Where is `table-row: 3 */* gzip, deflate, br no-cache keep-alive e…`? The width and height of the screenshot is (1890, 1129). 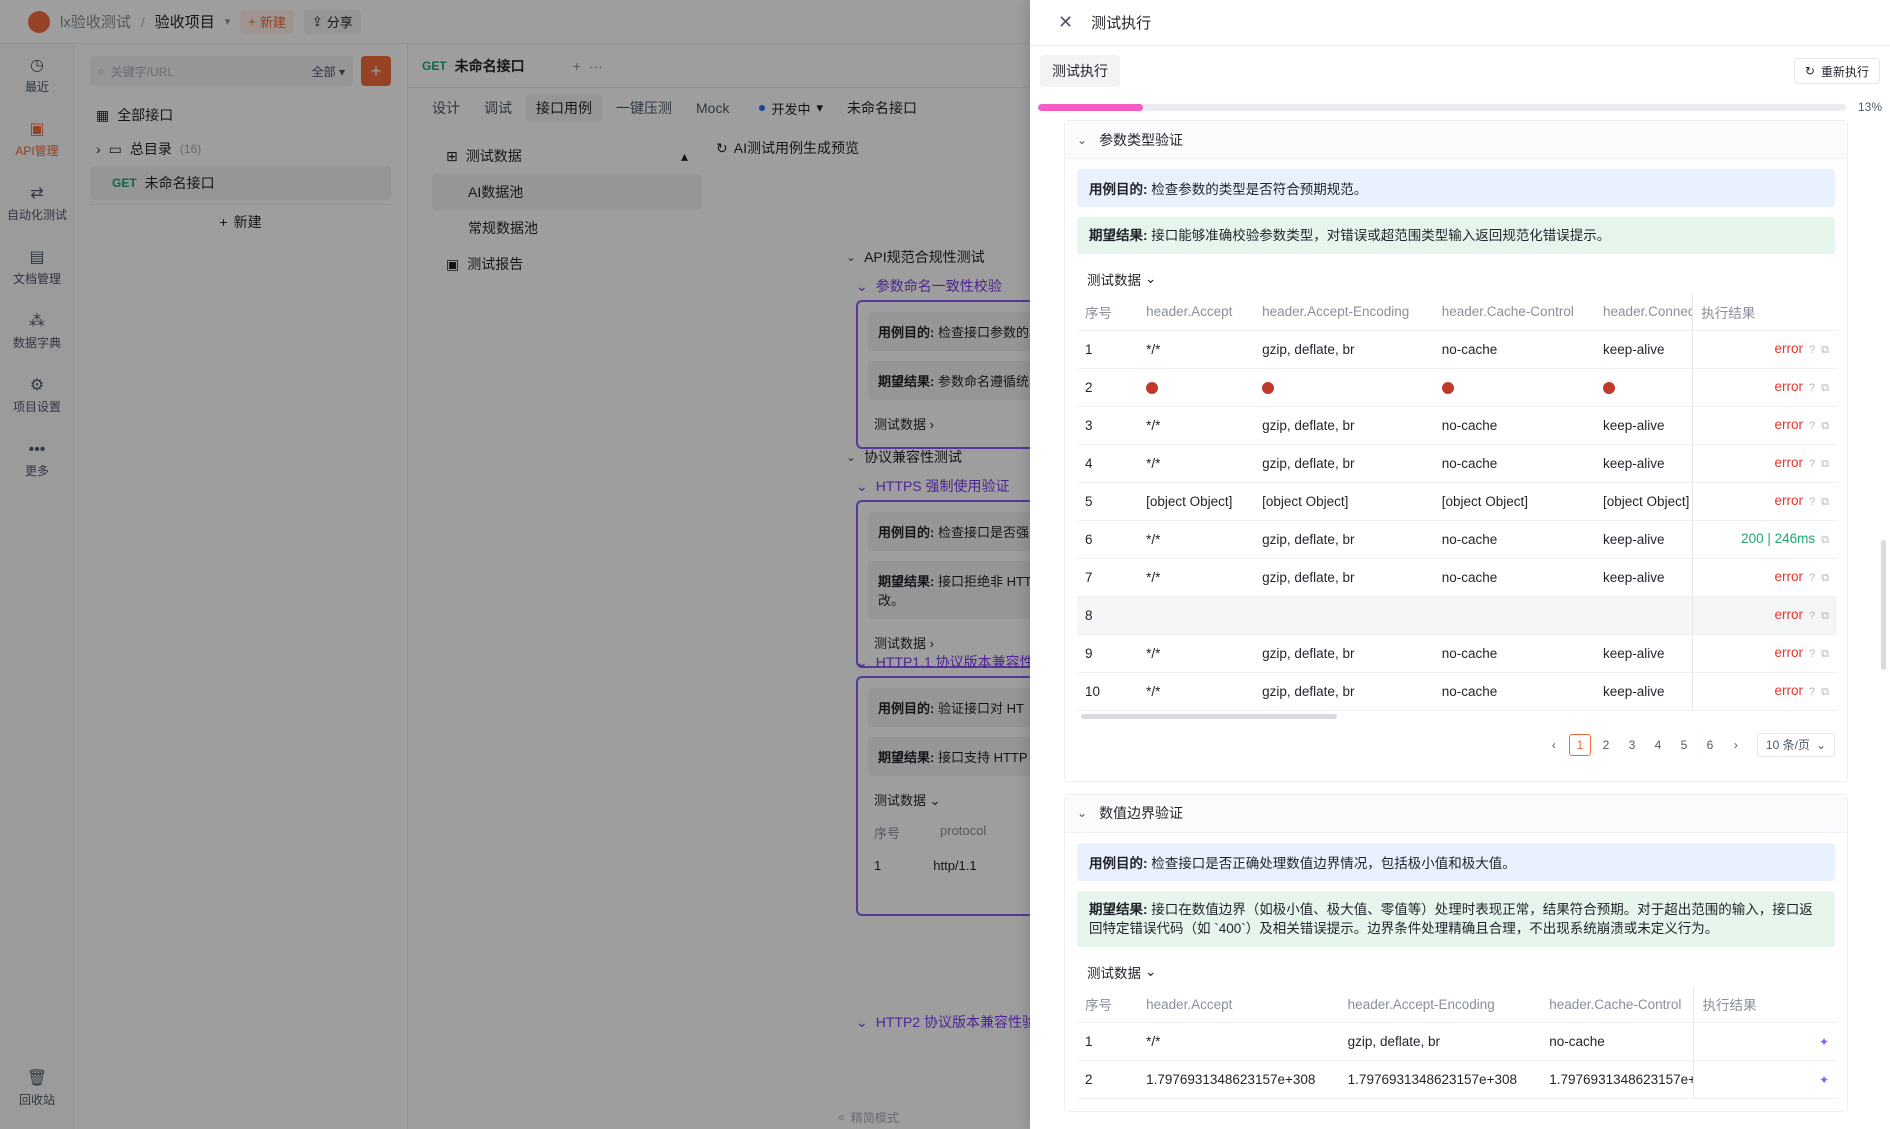 table-row: 3 */* gzip, deflate, br no-cache keep-alive e… is located at coordinates (1457, 425).